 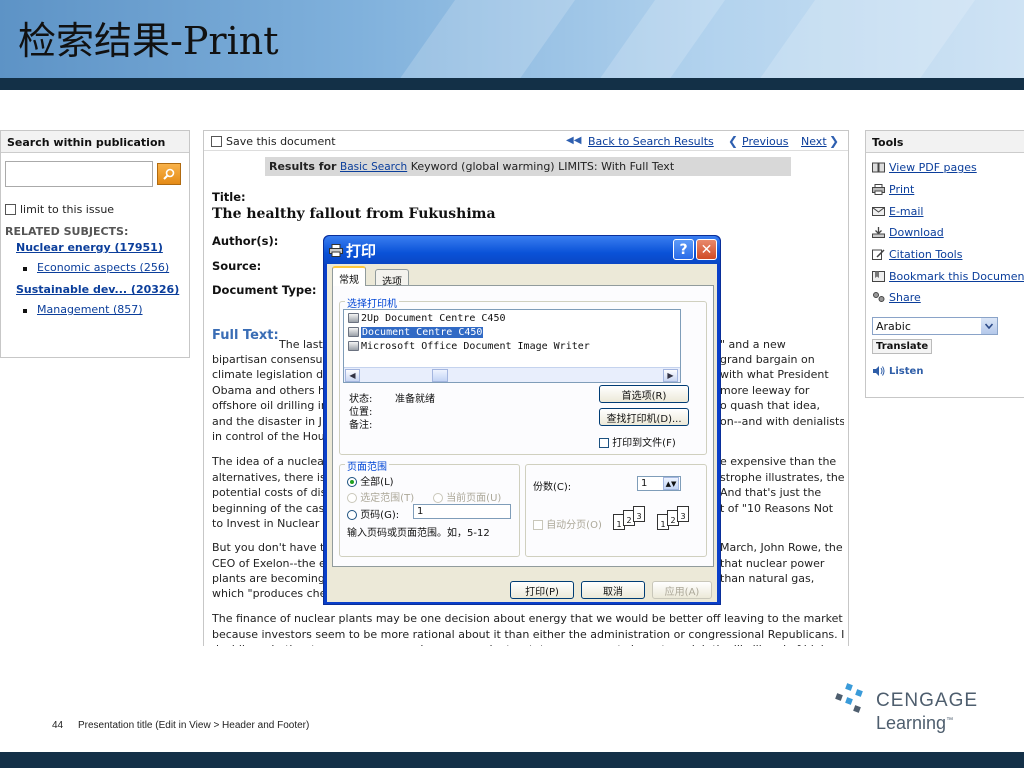 I want to click on tool-view-pdf: View PDF pages, so click(x=924, y=167).